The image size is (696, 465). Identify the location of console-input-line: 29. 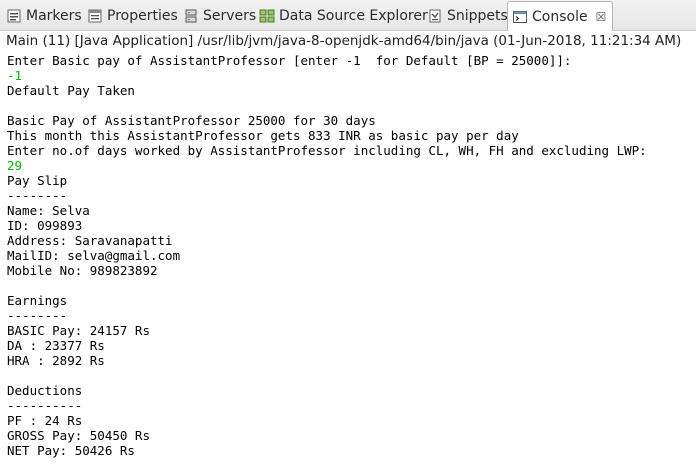
(15, 165).